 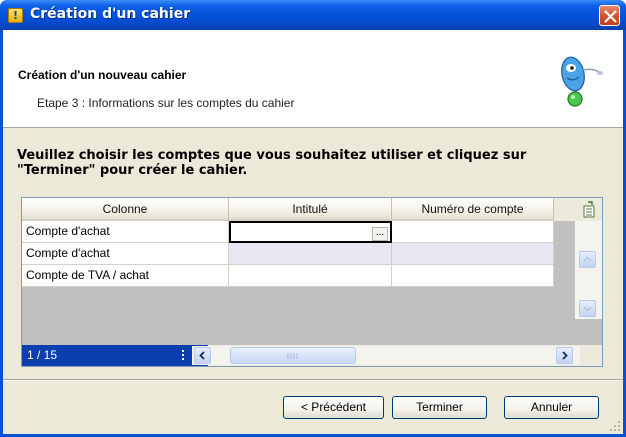 I want to click on chevron-up-icon, so click(x=587, y=259).